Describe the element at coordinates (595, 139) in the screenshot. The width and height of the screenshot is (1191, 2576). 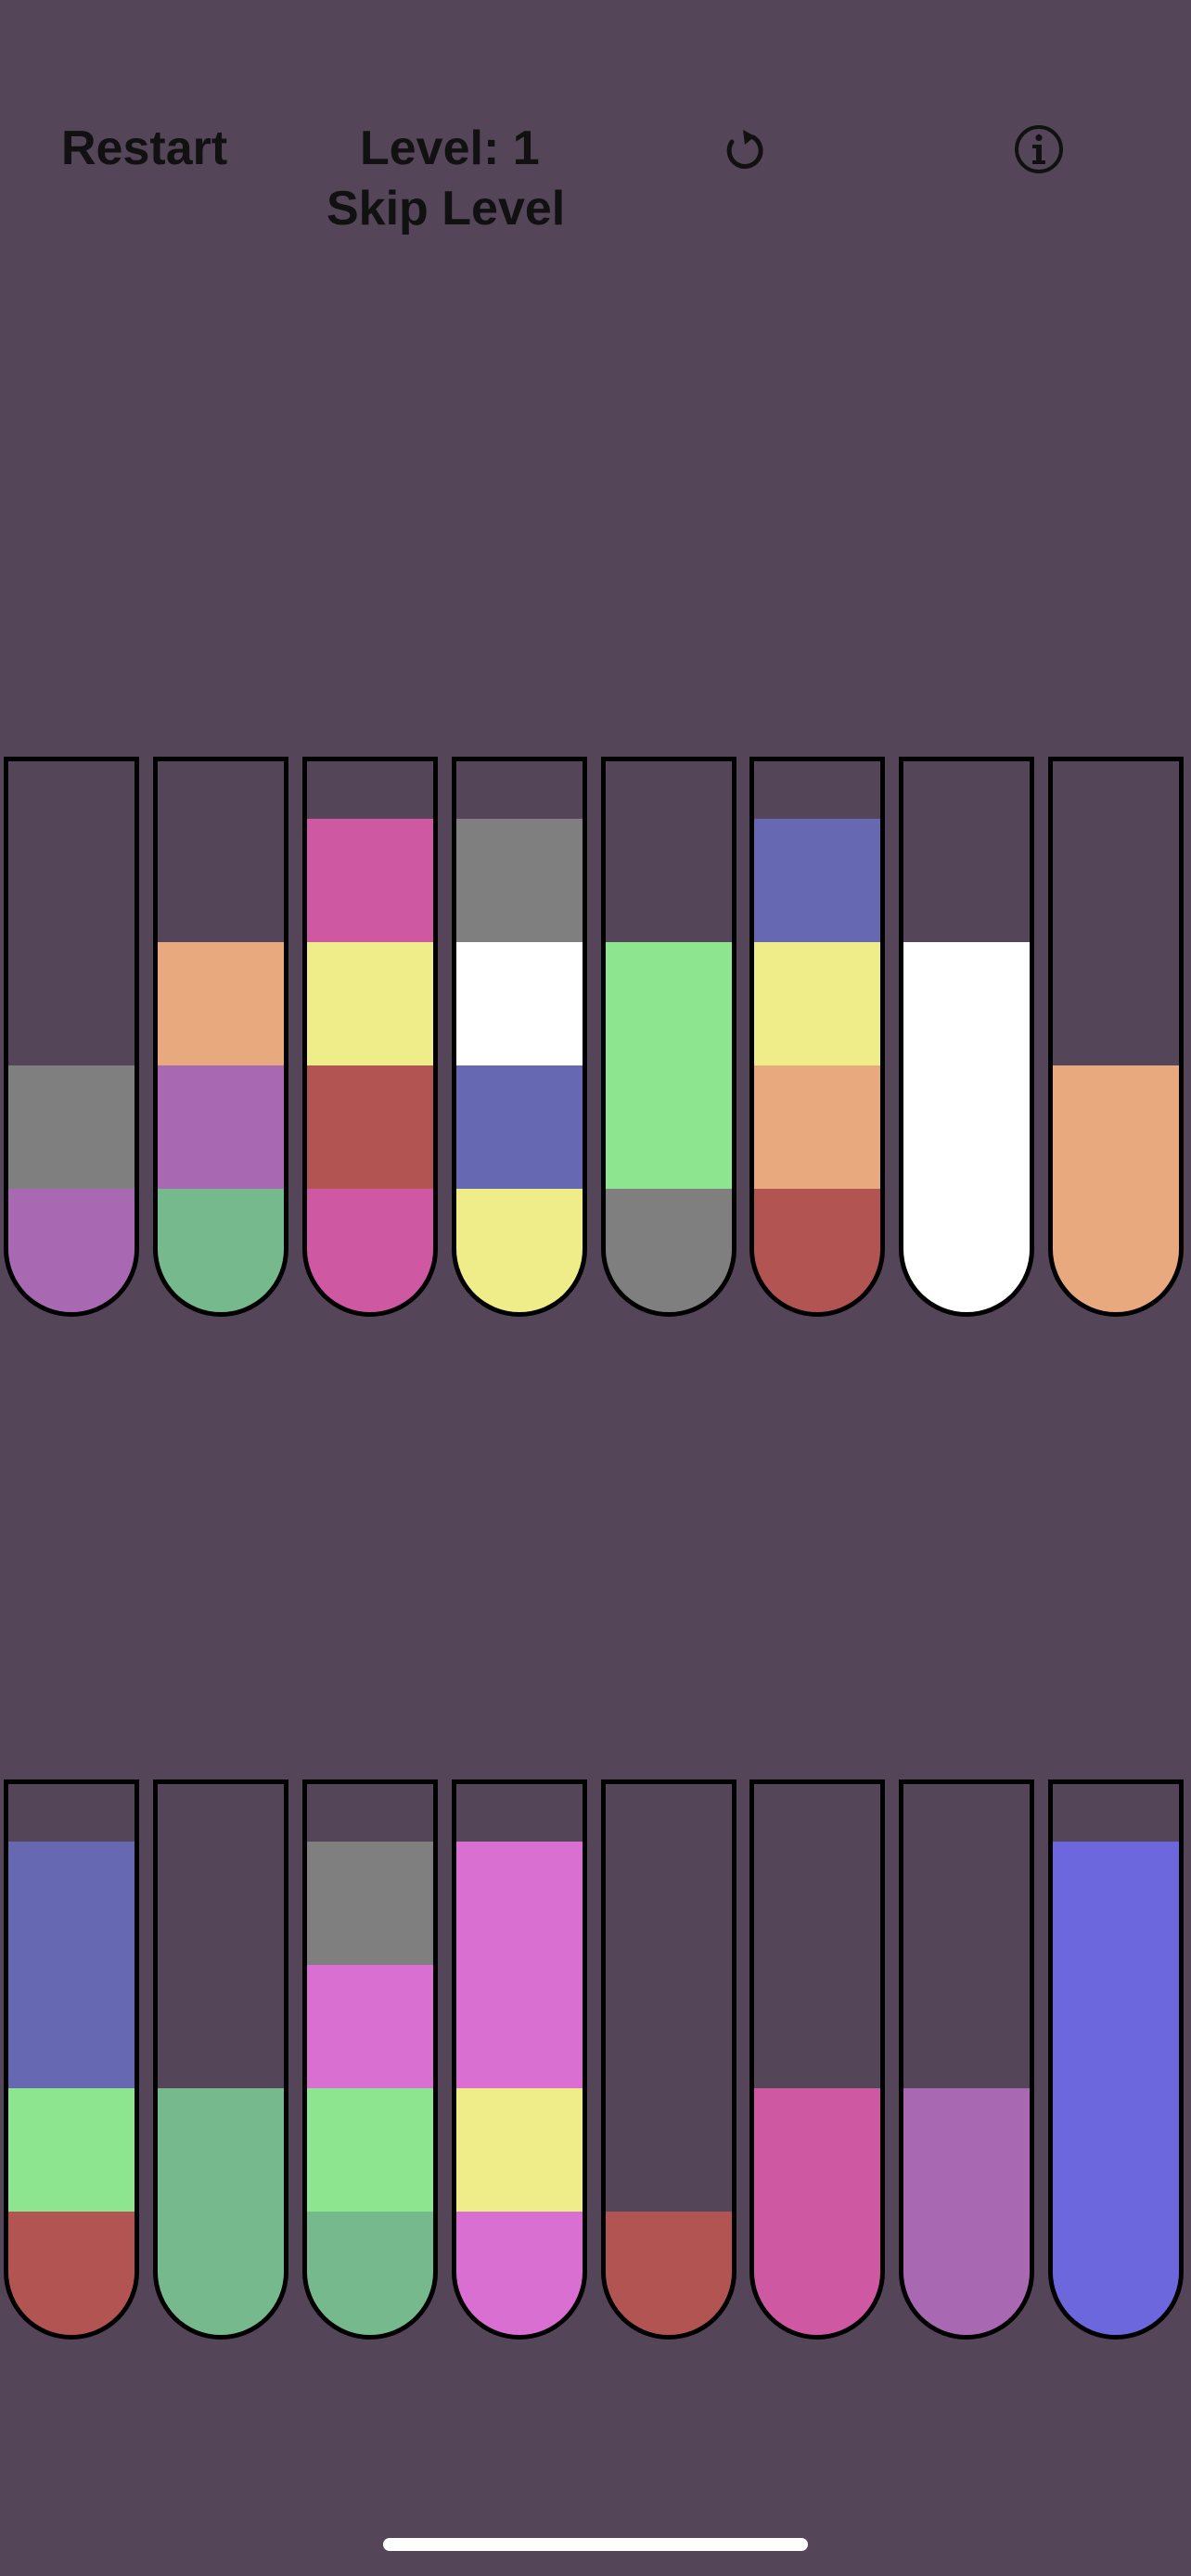
I see `top-bar: Restart Level: 1 Skip Level` at that location.